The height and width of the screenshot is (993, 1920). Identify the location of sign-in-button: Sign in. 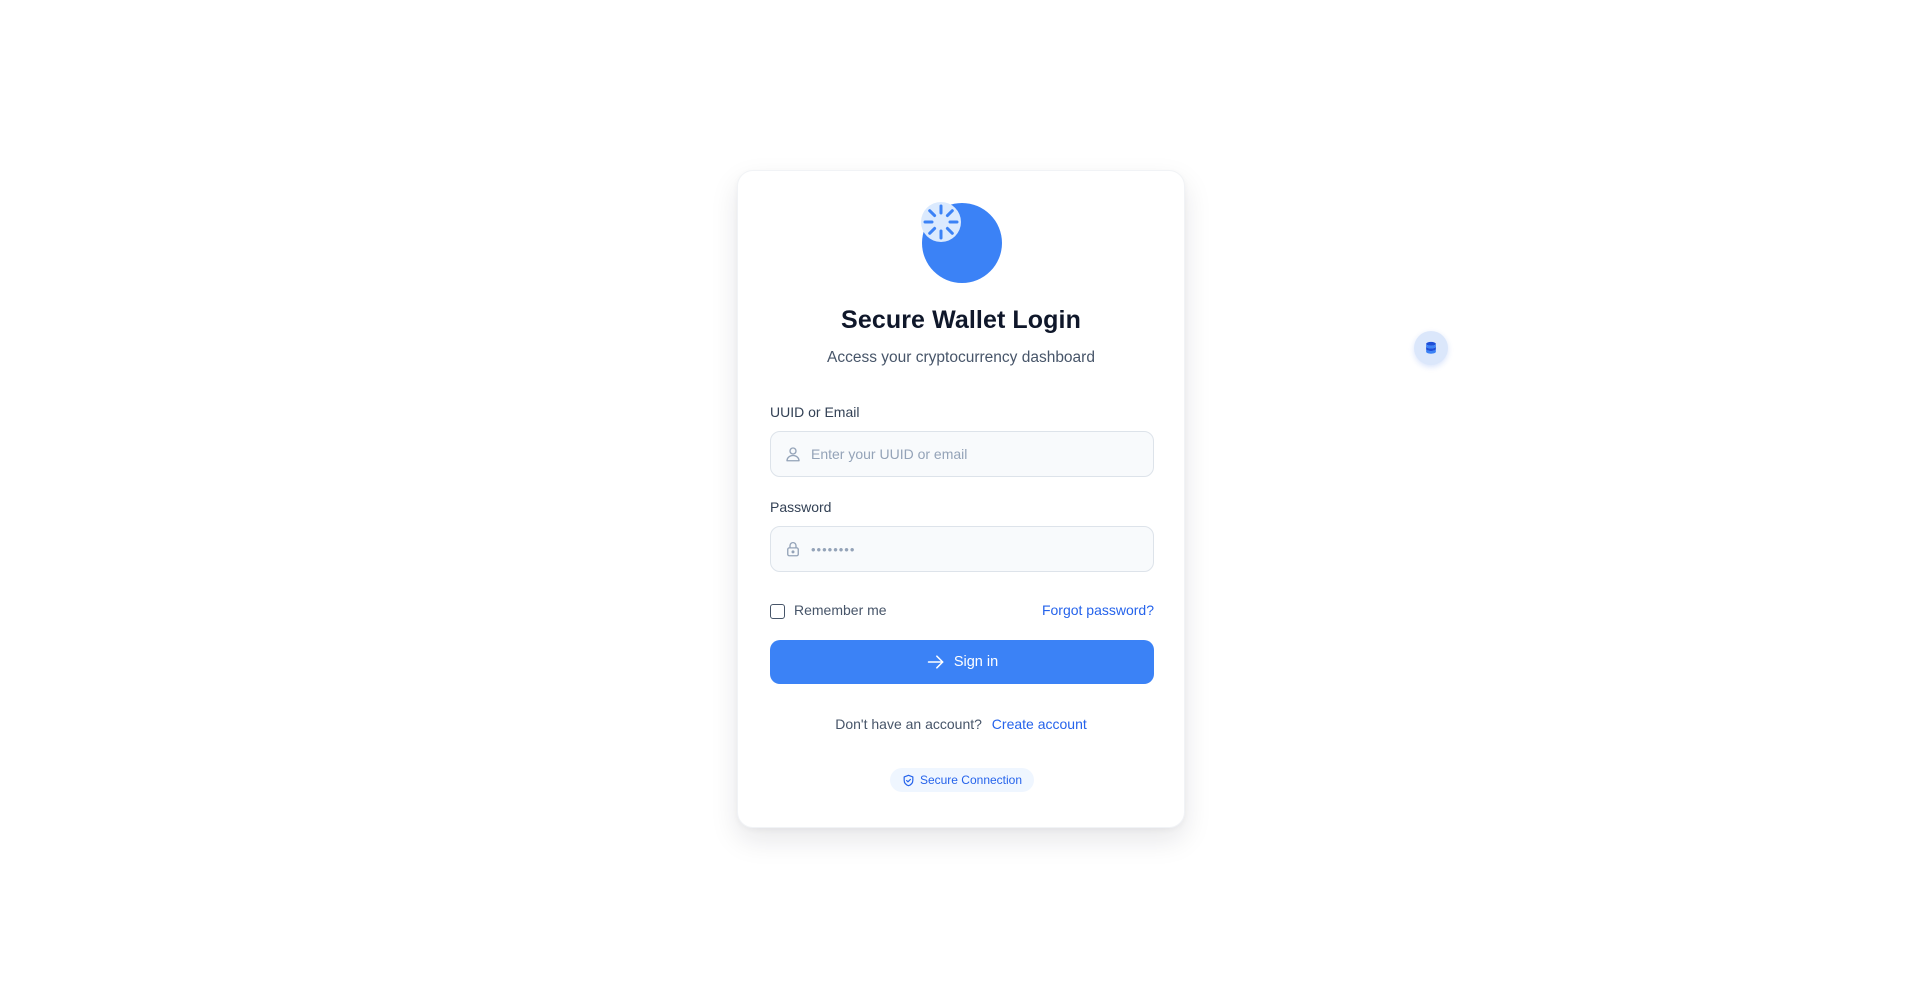
(962, 662).